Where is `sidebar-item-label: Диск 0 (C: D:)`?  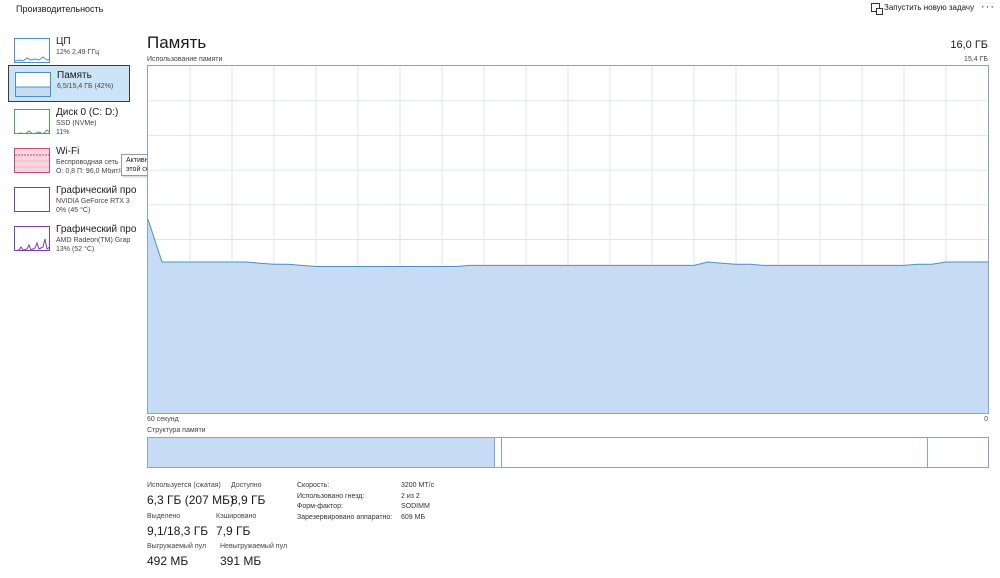
sidebar-item-label: Диск 0 (C: D:) is located at coordinates (87, 112).